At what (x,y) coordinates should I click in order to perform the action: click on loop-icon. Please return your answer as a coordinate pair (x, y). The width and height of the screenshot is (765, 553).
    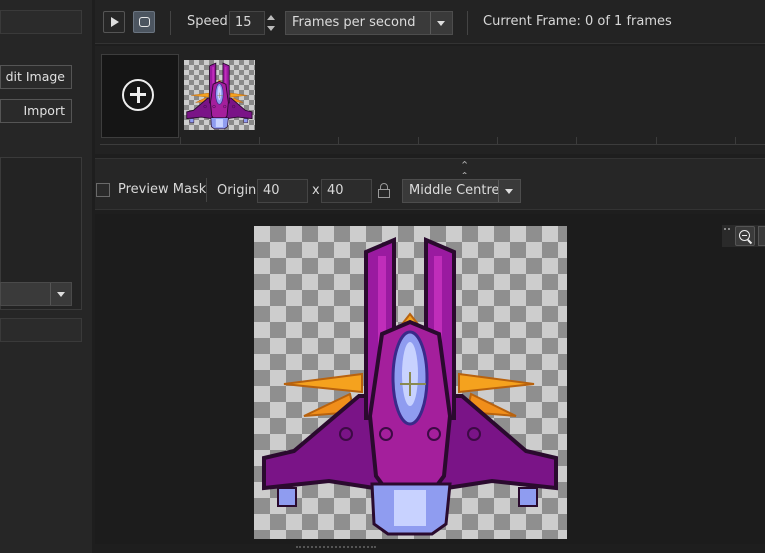
    Looking at the image, I should click on (144, 22).